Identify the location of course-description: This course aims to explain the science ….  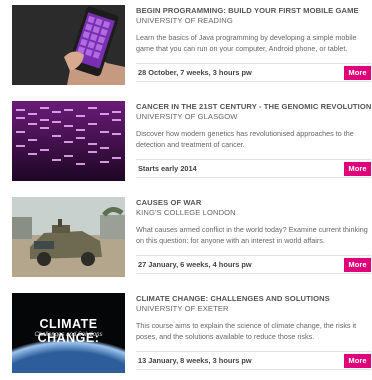
(246, 331).